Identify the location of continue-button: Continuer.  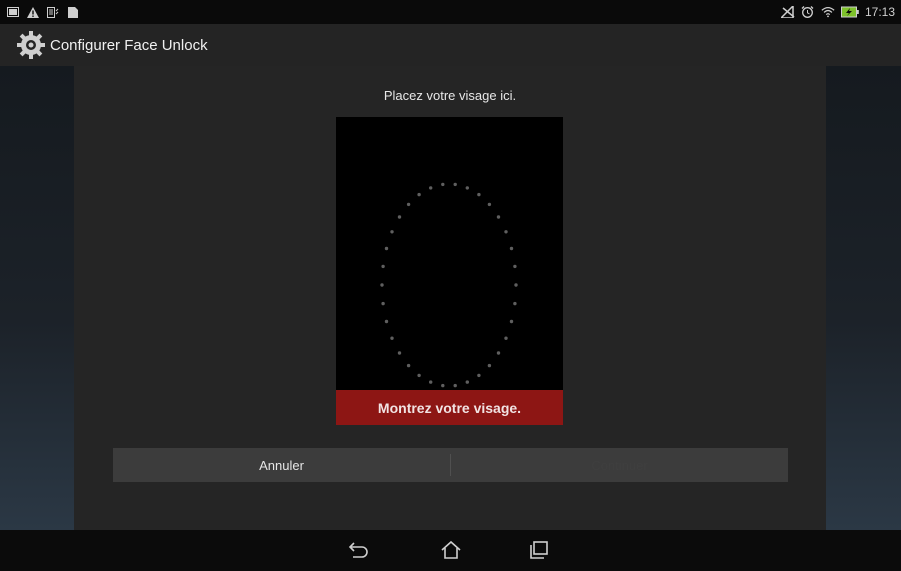
(619, 465).